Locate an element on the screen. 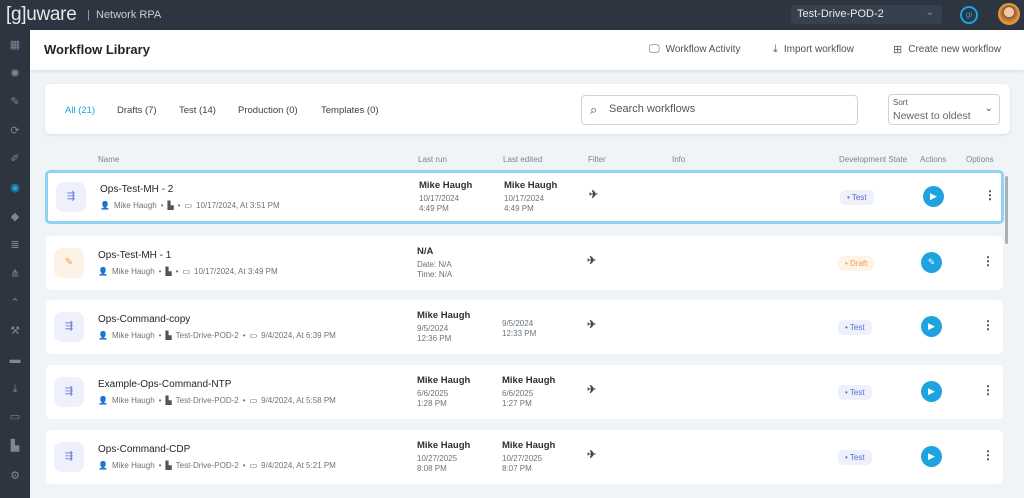  database-icon: ≣ is located at coordinates (15, 245).